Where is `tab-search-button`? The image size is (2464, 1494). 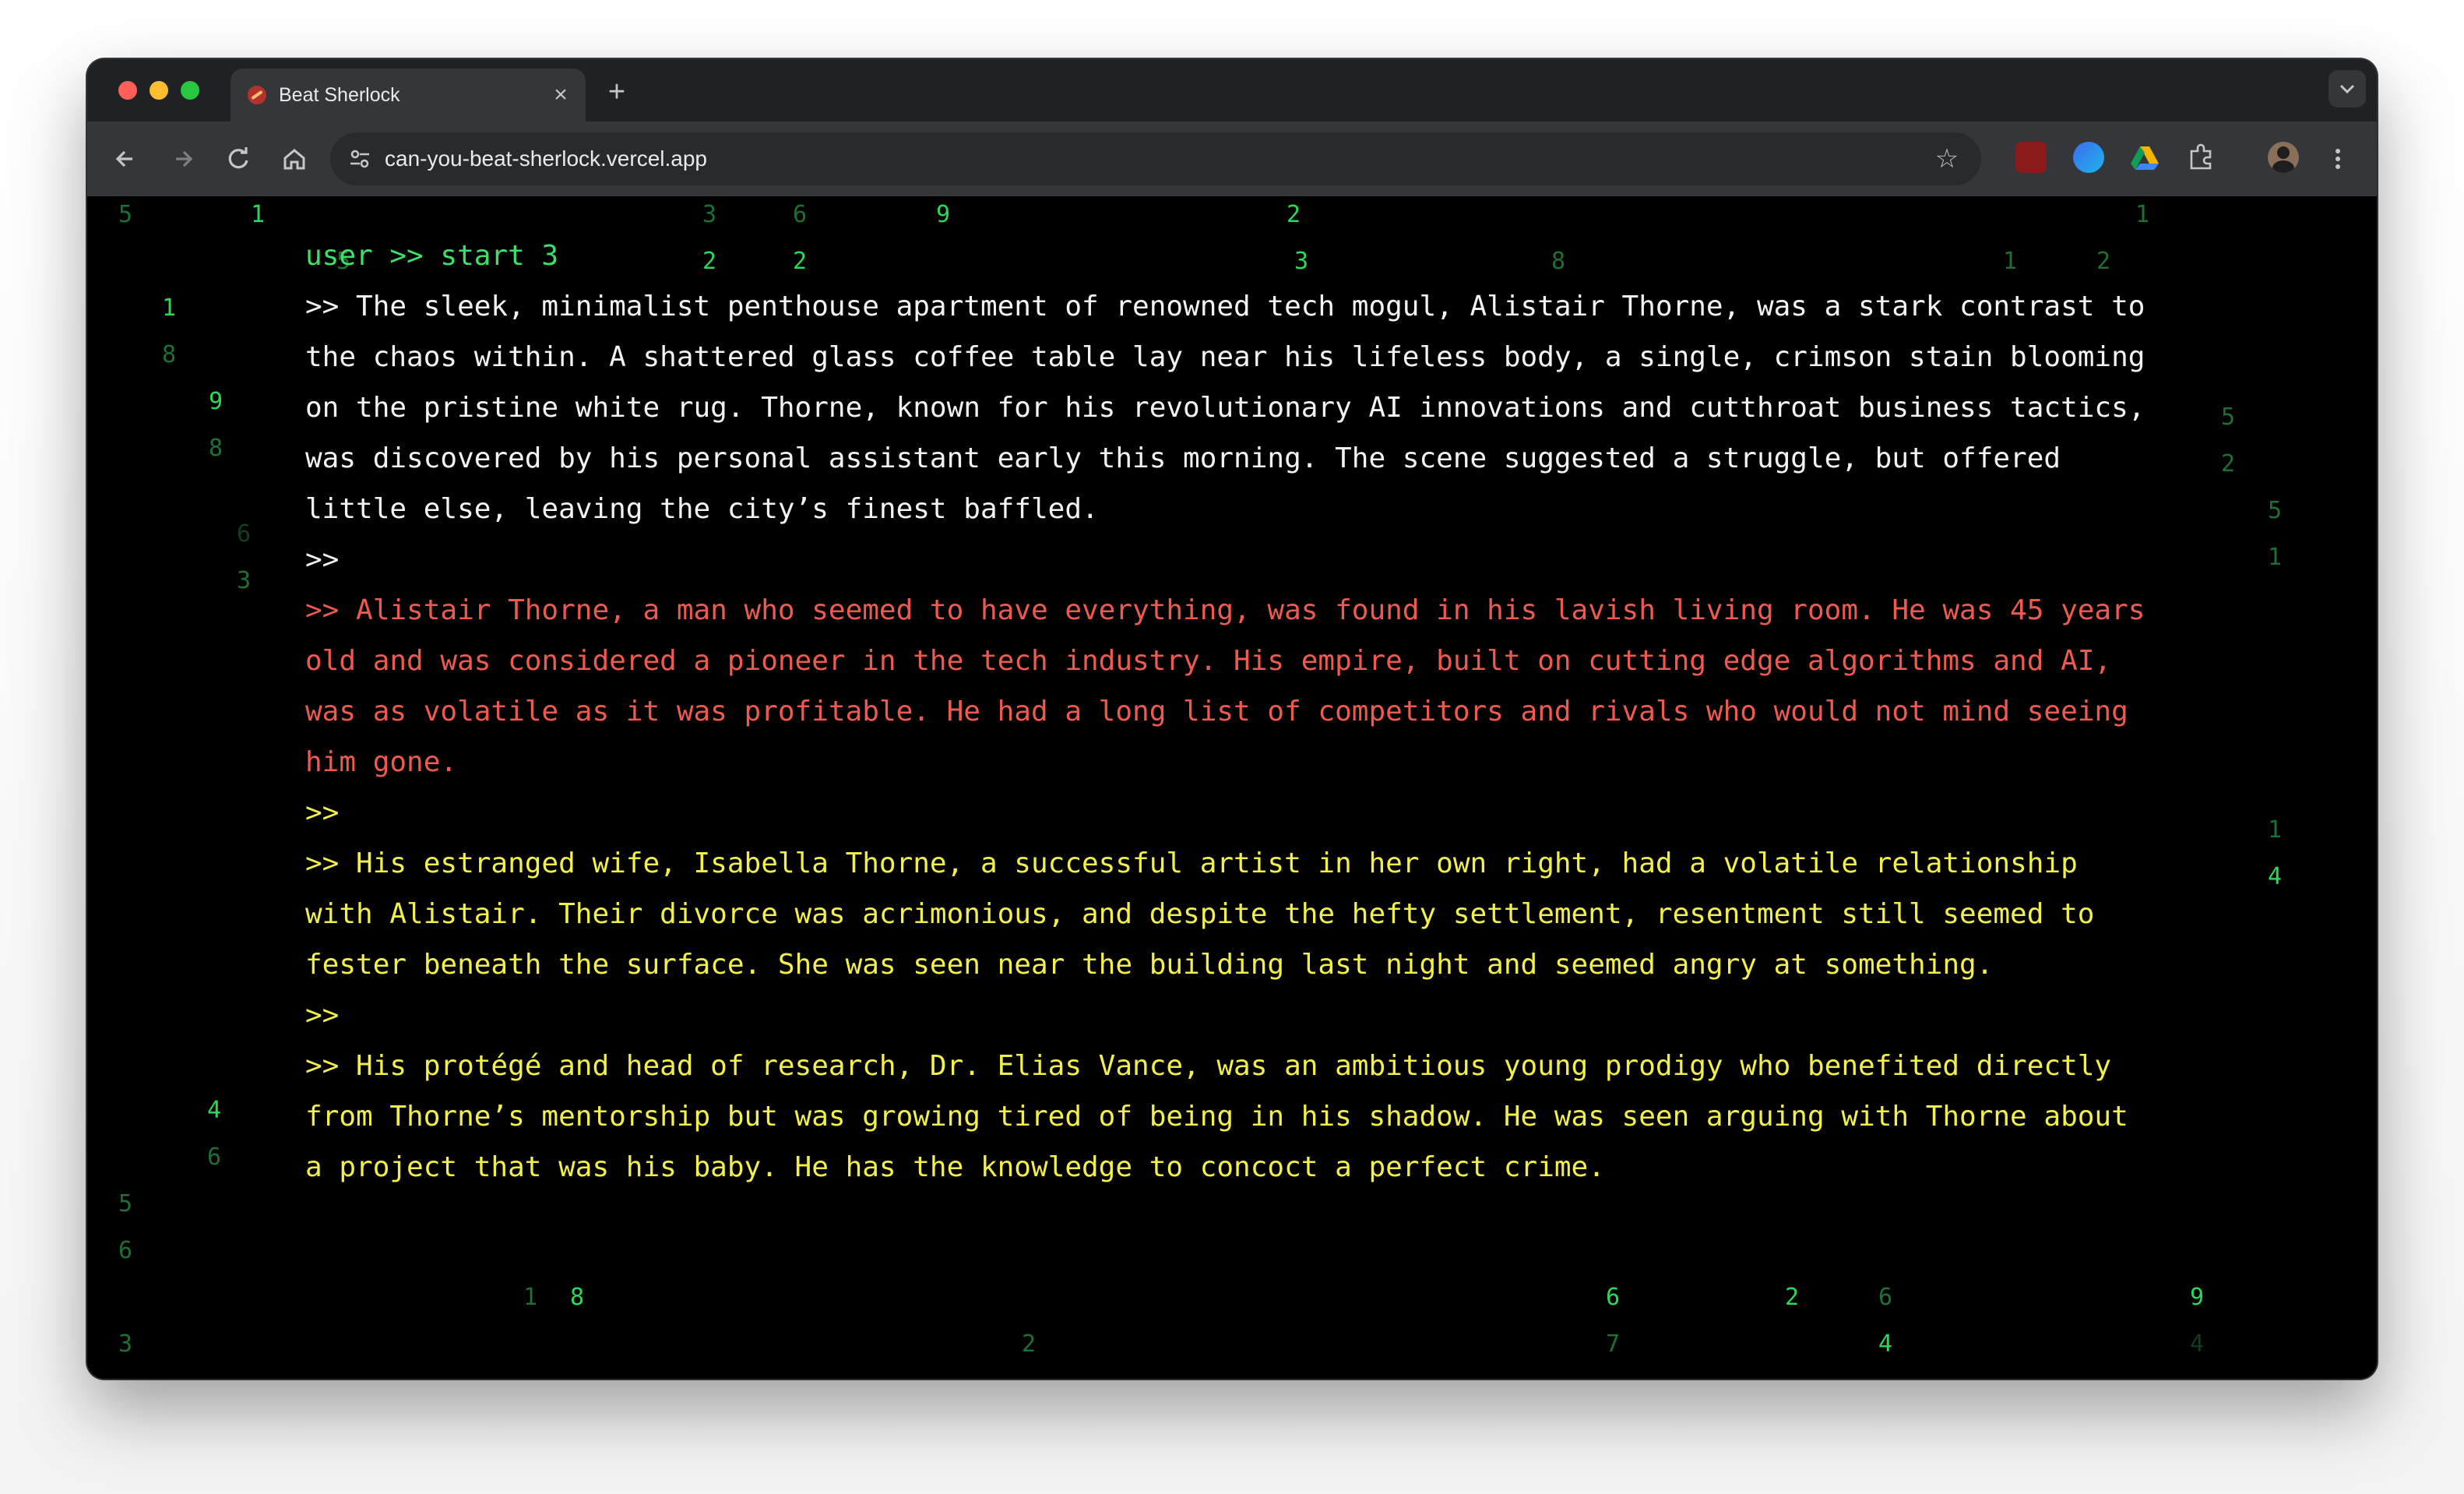
tab-search-button is located at coordinates (2347, 88).